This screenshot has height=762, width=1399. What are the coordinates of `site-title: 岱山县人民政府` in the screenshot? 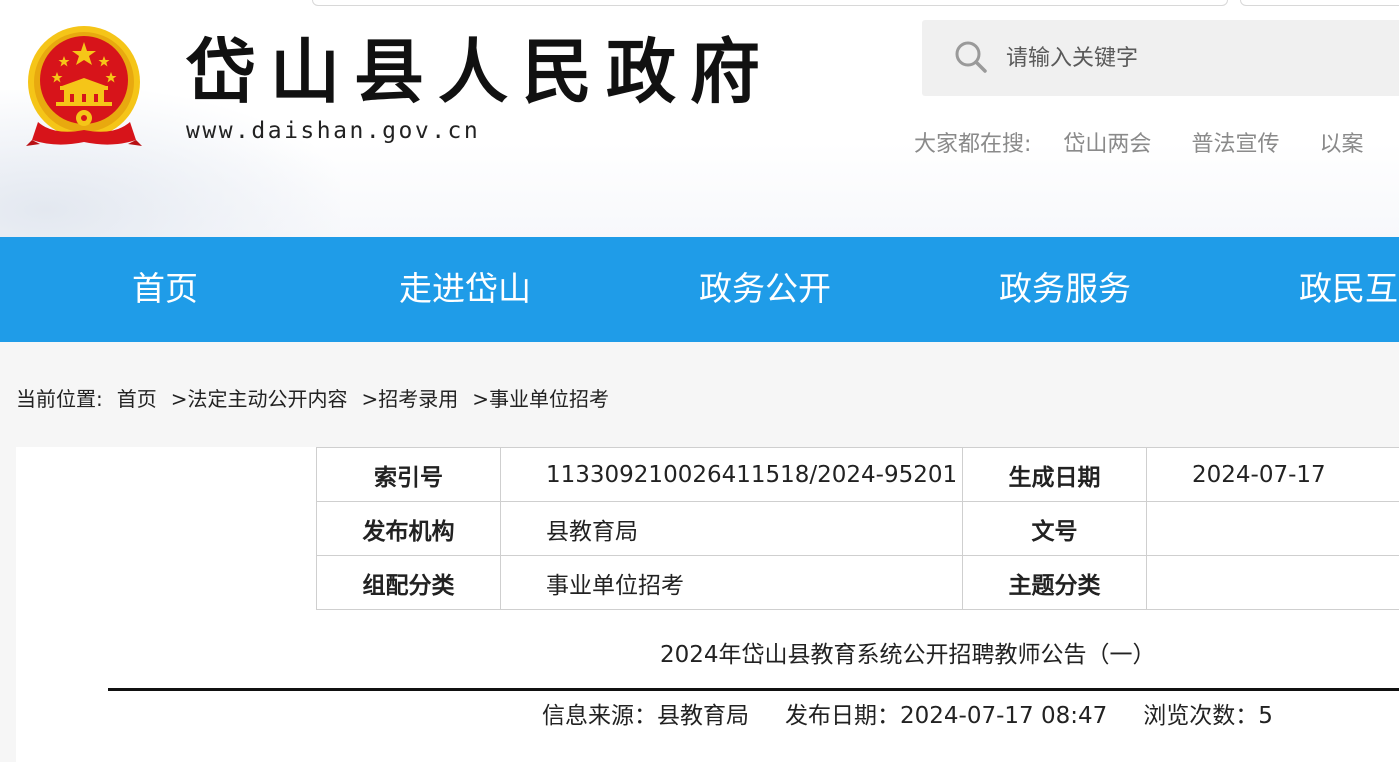 It's located at (480, 72).